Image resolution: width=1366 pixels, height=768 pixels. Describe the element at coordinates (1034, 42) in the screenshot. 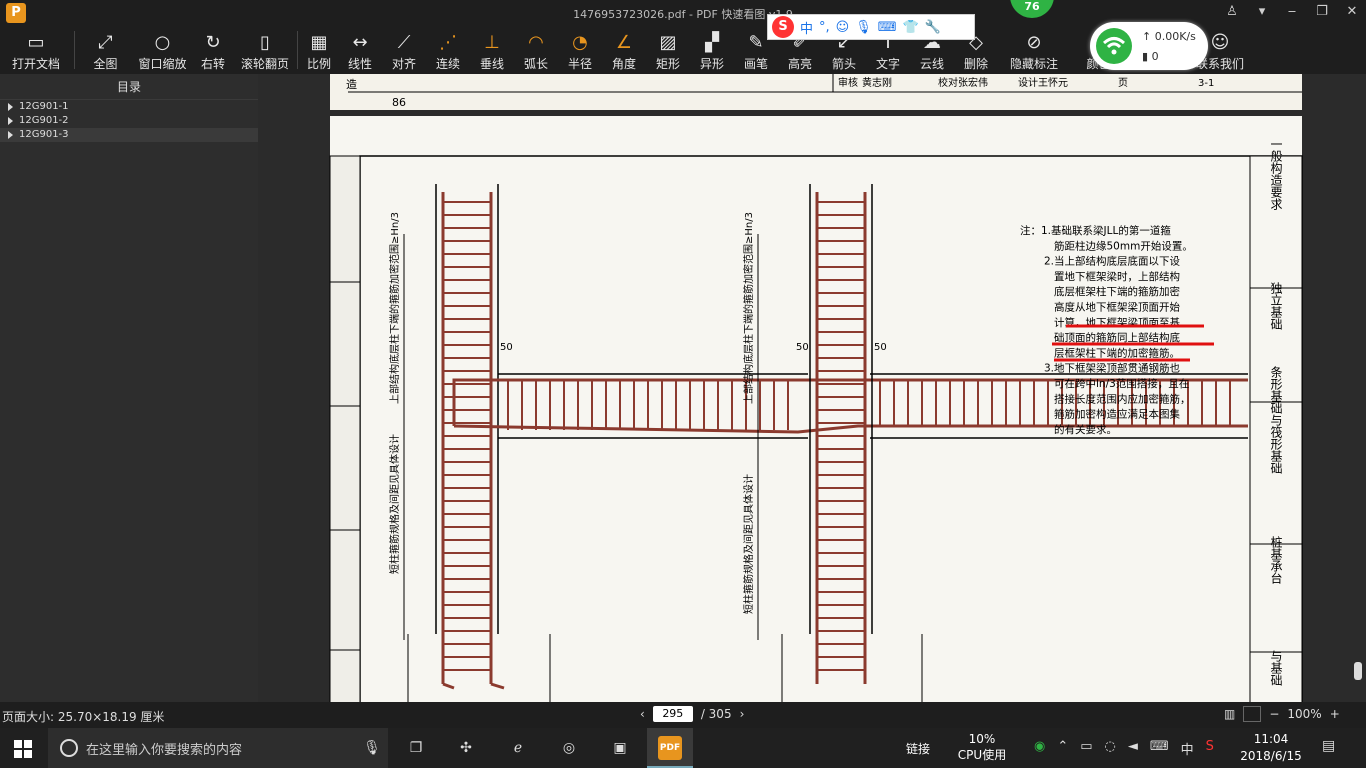

I see `hide-icon: ⊘` at that location.